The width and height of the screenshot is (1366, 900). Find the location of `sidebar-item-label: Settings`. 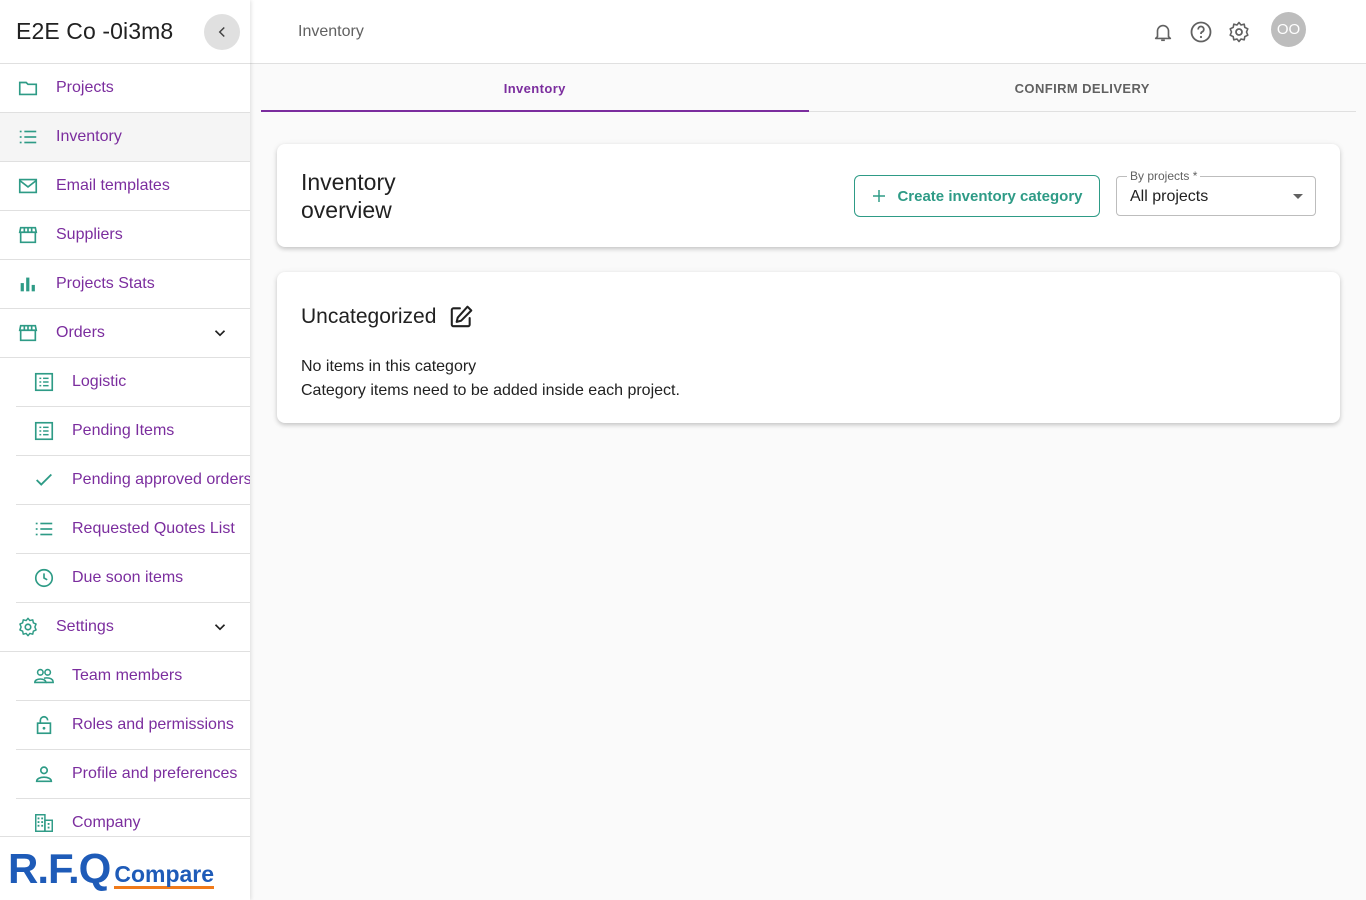

sidebar-item-label: Settings is located at coordinates (85, 626).